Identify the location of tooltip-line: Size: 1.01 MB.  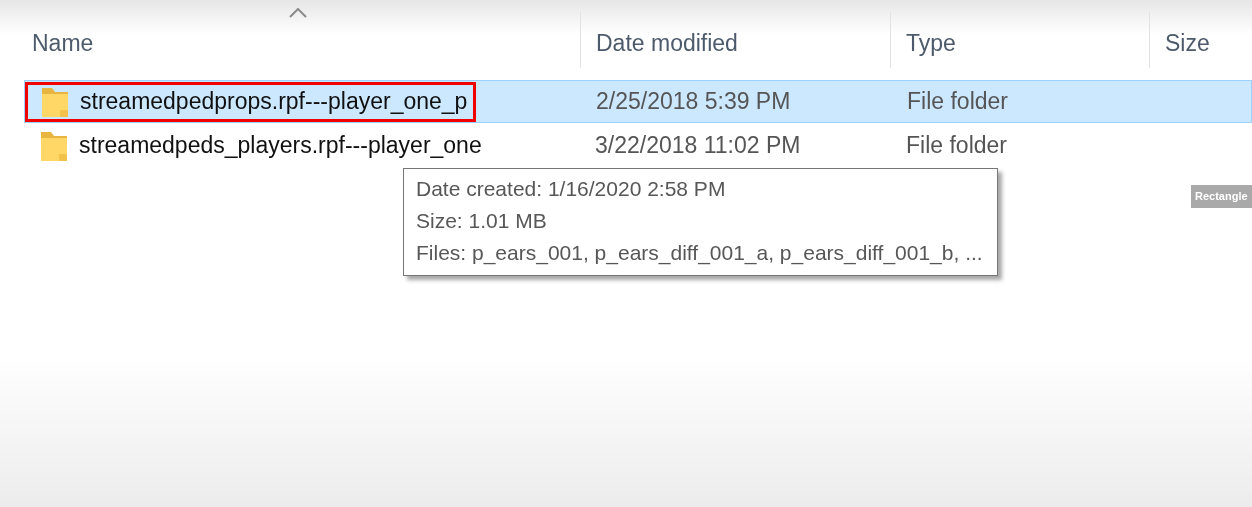
(482, 221).